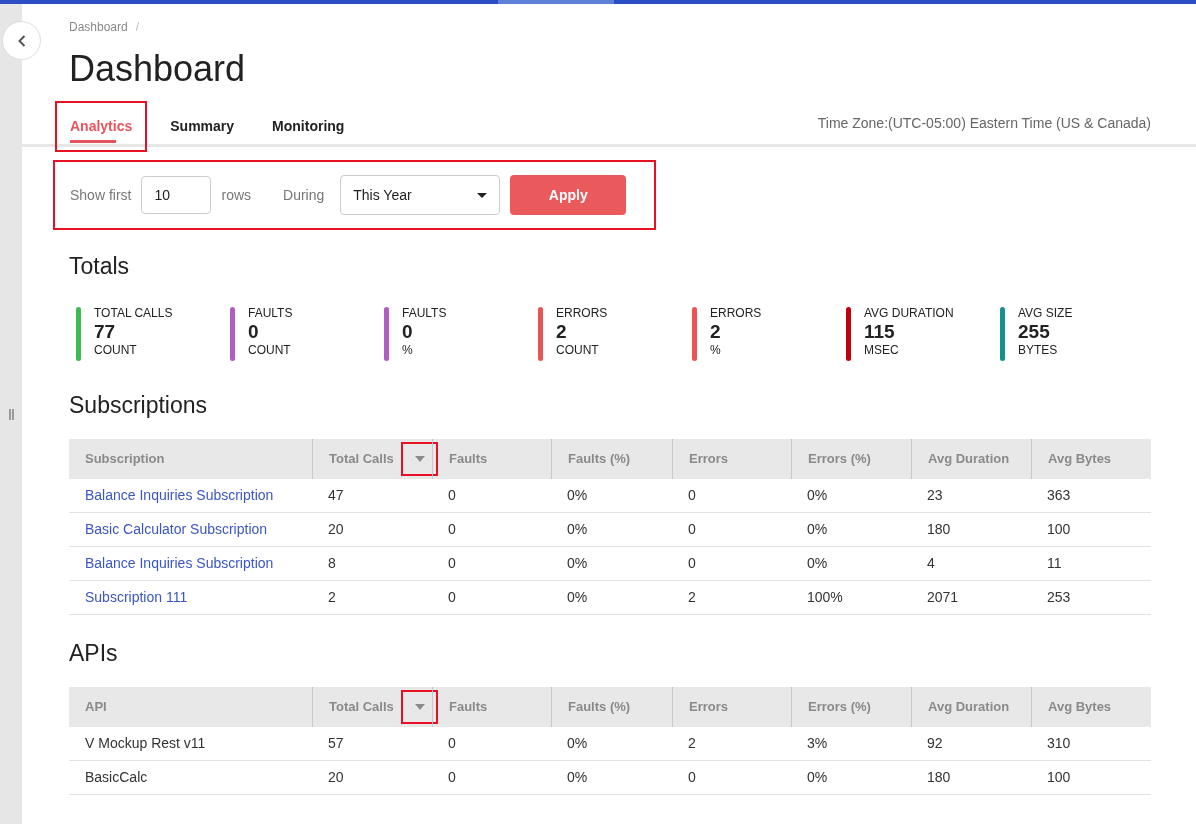 Image resolution: width=1196 pixels, height=824 pixels. I want to click on table-cell-text: 92, so click(935, 743).